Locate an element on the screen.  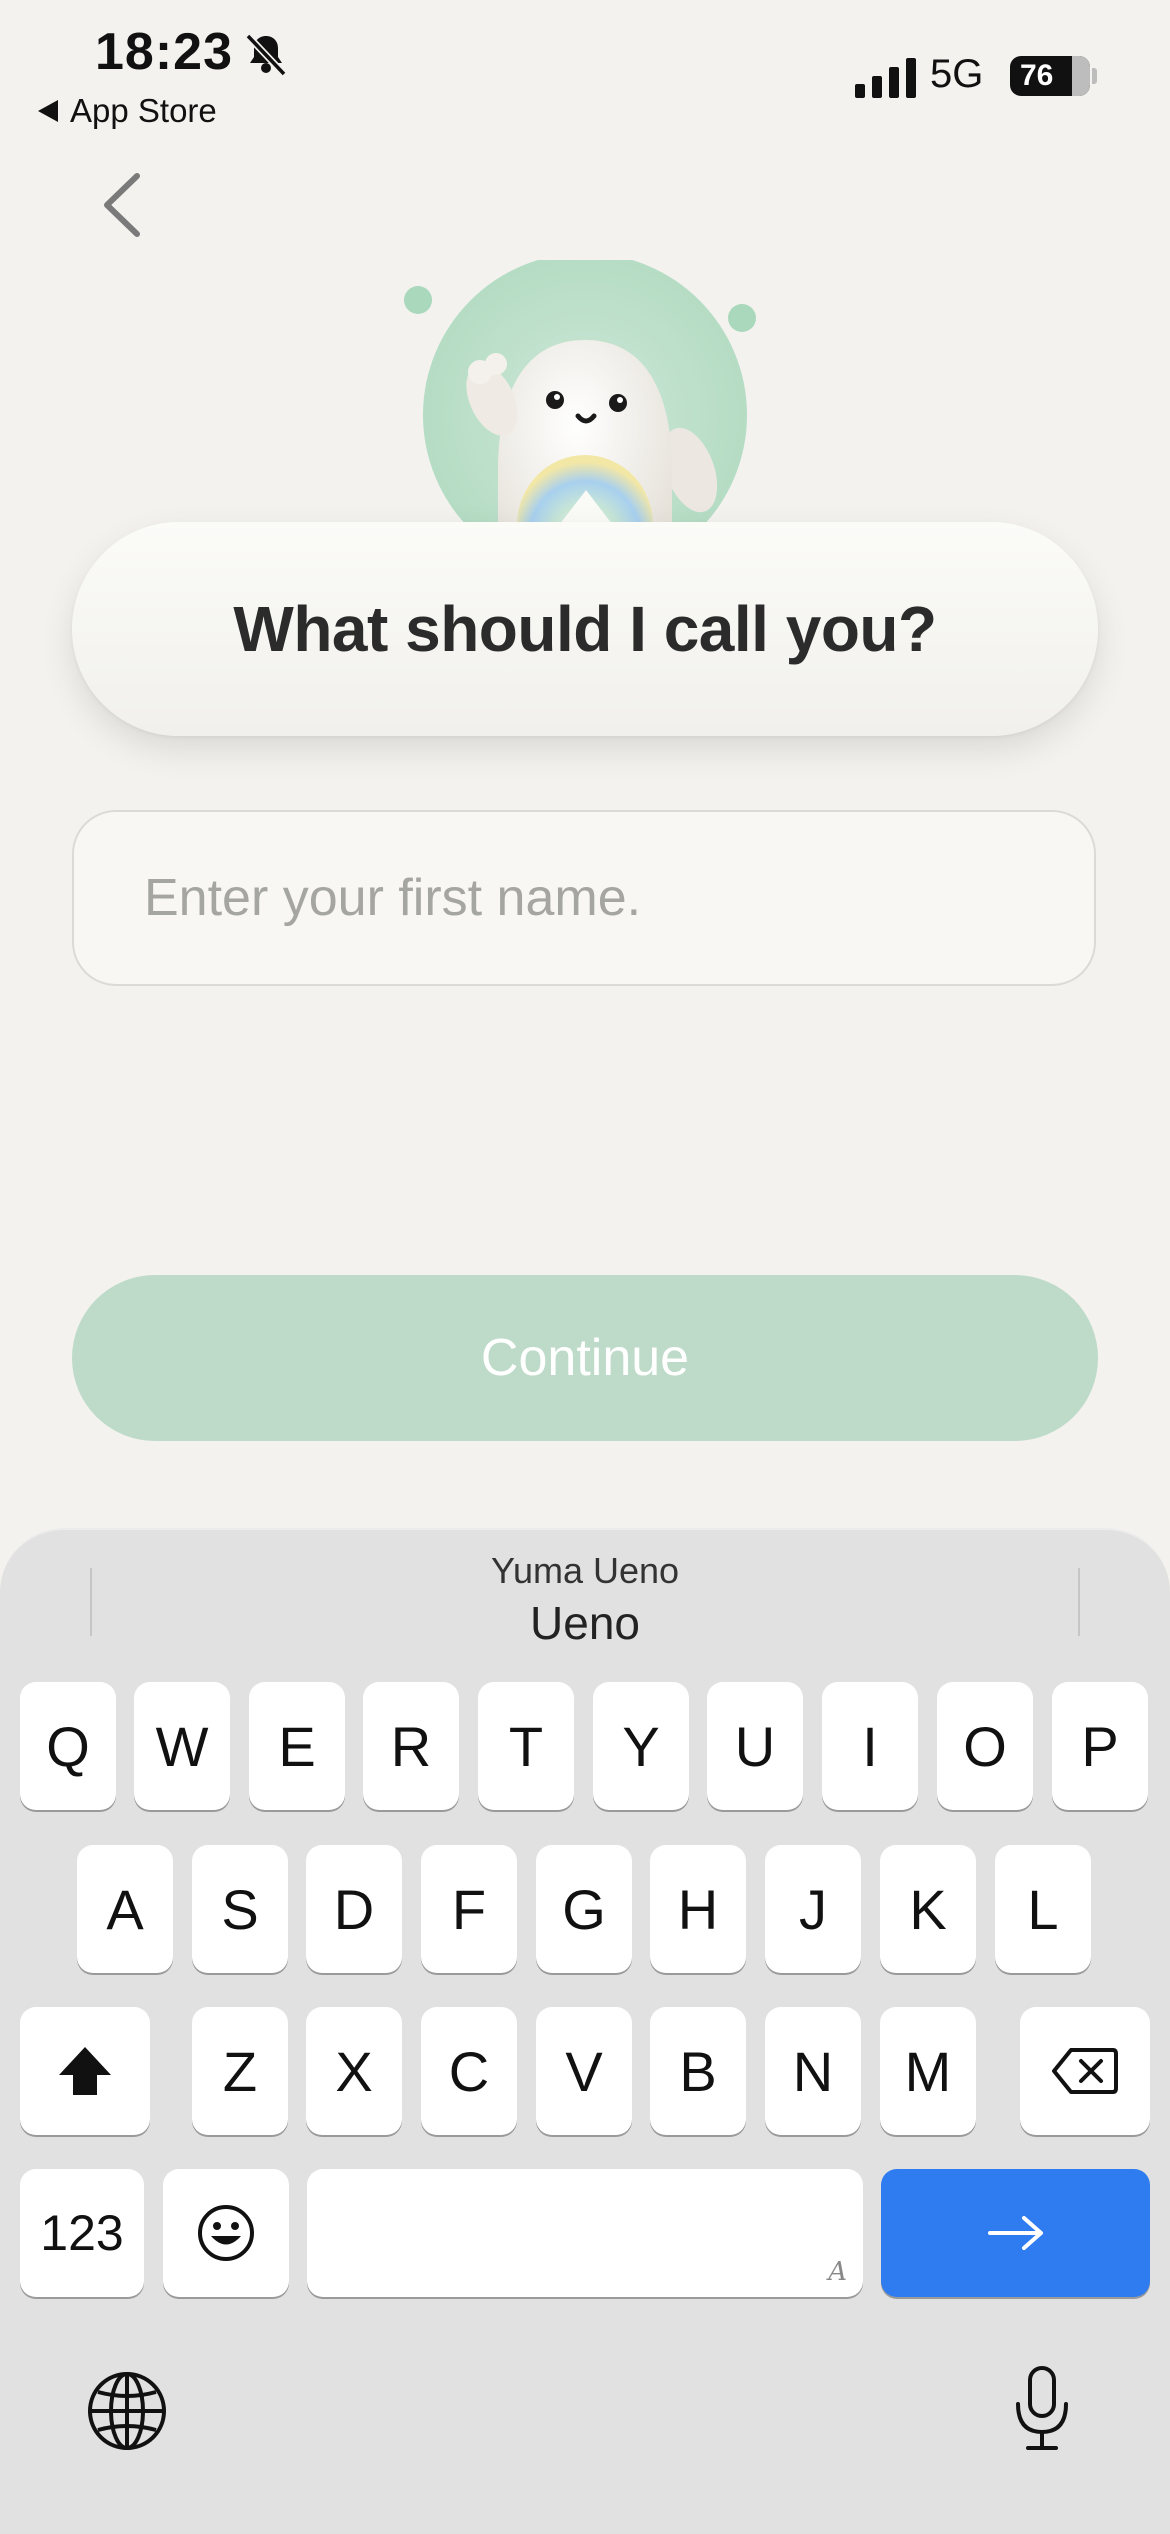
key-n: N is located at coordinates (813, 2071).